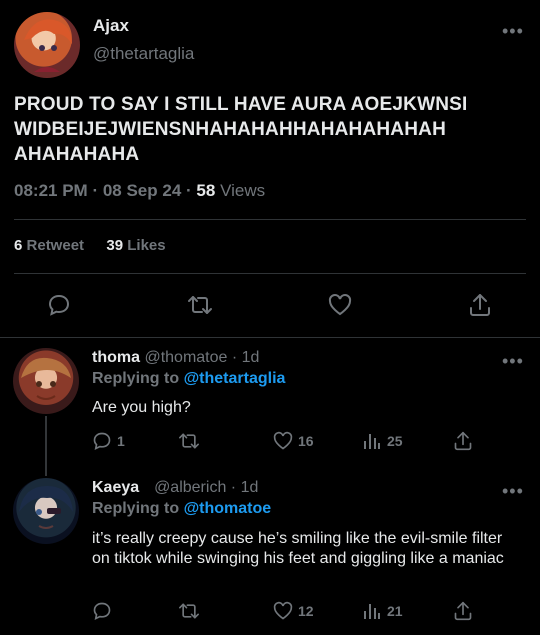  Describe the element at coordinates (185, 357) in the screenshot. I see `reply-author-handle: @thomatoe` at that location.